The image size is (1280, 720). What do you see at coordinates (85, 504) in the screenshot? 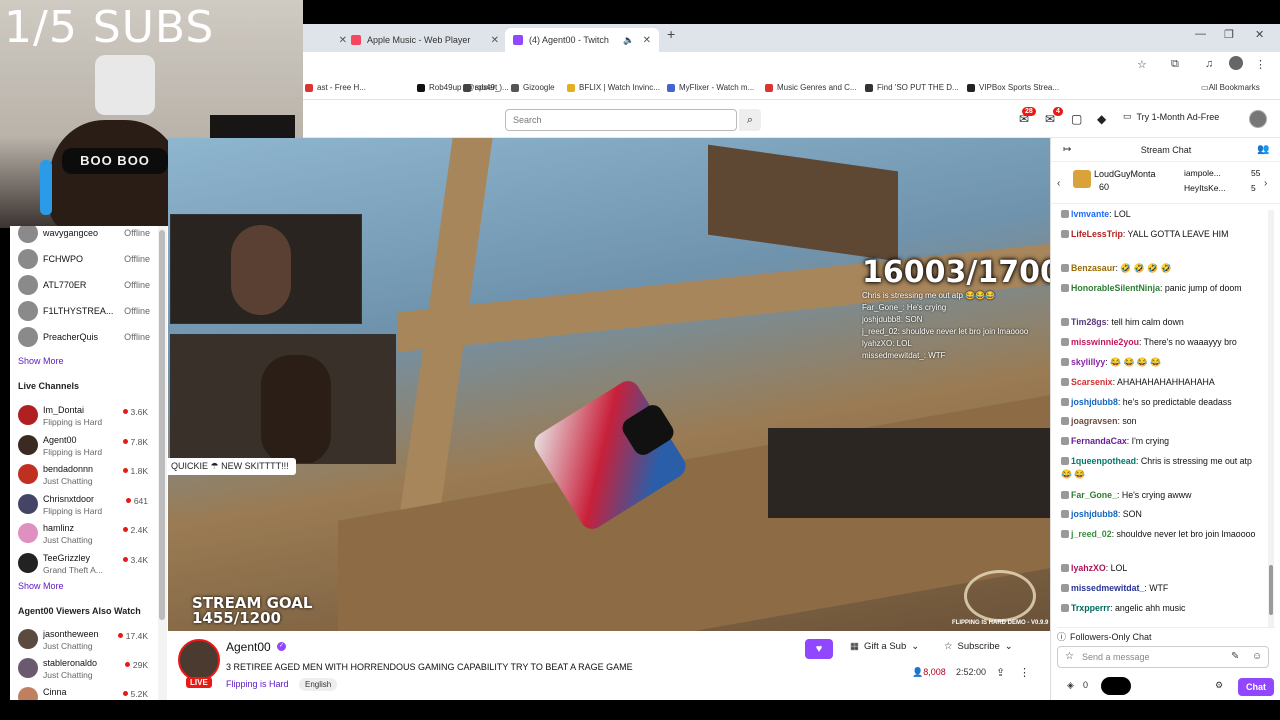
I see `sidebar-live-channel: Chrisnxtdoor Flipping is Hard 641` at bounding box center [85, 504].